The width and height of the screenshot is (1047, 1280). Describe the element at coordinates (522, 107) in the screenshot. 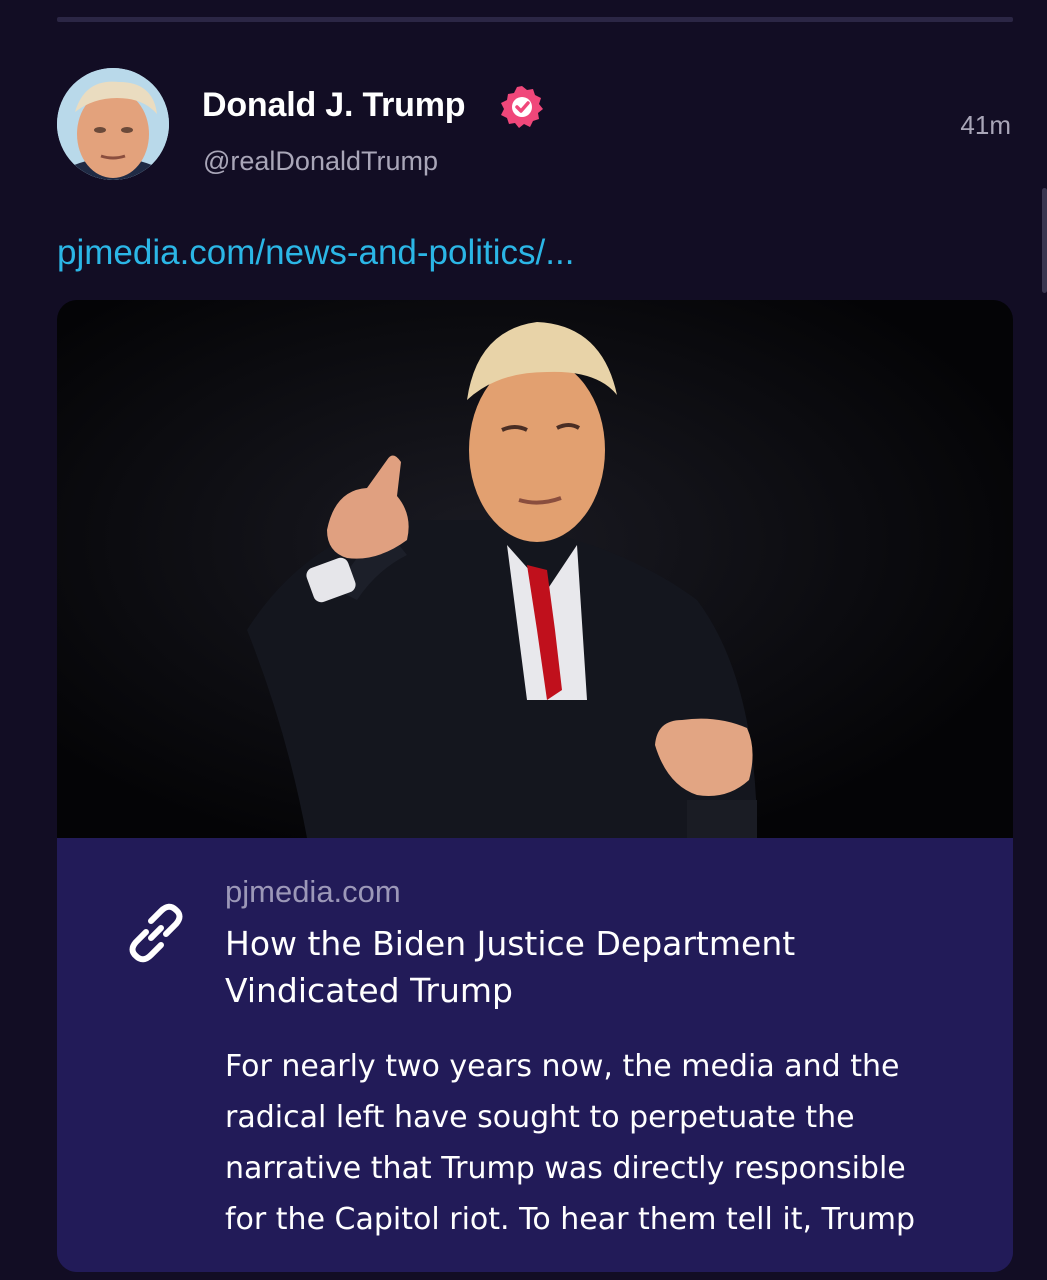

I see `verified-badge-icon` at that location.